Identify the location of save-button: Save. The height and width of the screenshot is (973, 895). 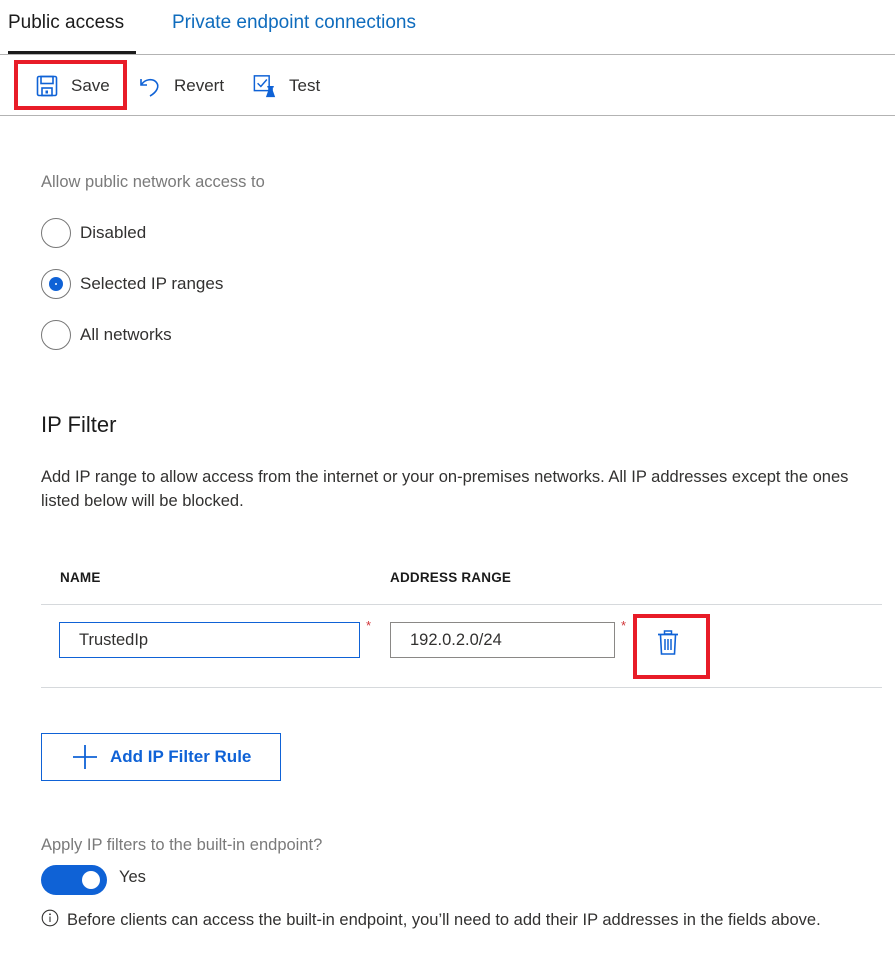
(72, 86).